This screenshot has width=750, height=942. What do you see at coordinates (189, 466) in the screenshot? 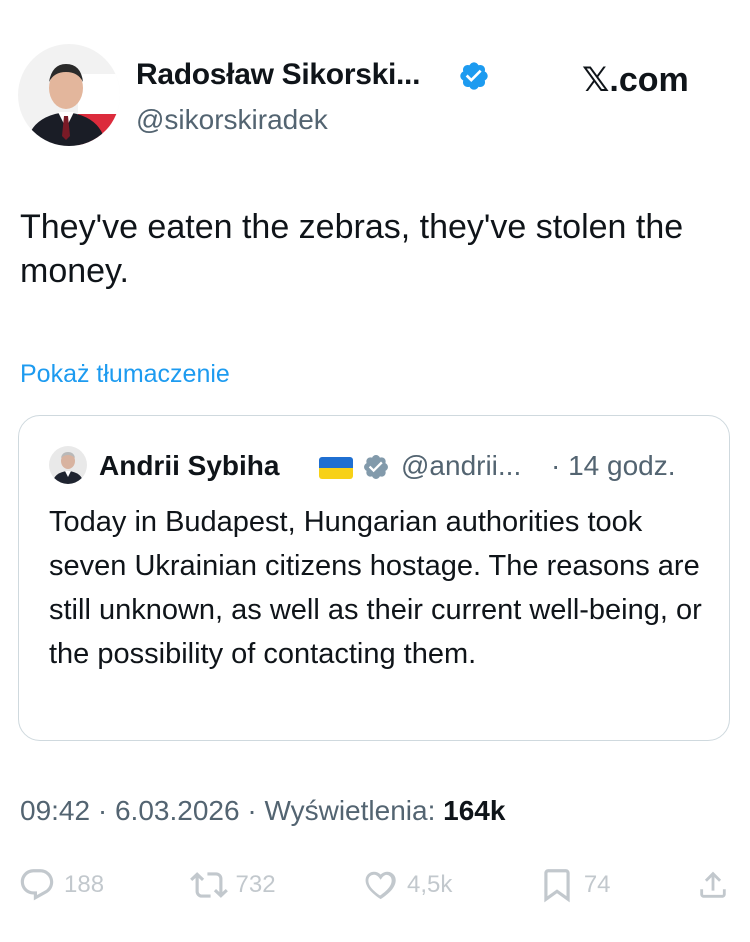
I see `quoted-author-name: Andrii Sybiha` at bounding box center [189, 466].